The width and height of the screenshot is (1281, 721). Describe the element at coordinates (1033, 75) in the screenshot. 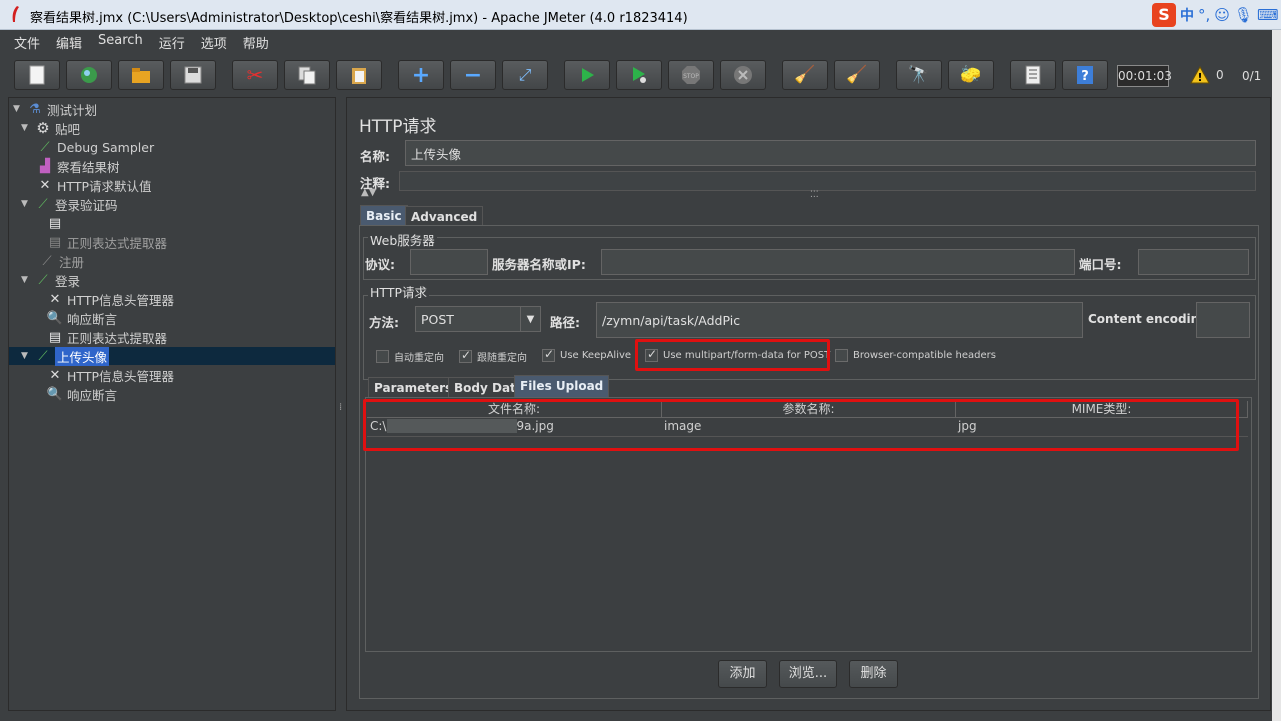

I see `function-helper-icon` at that location.